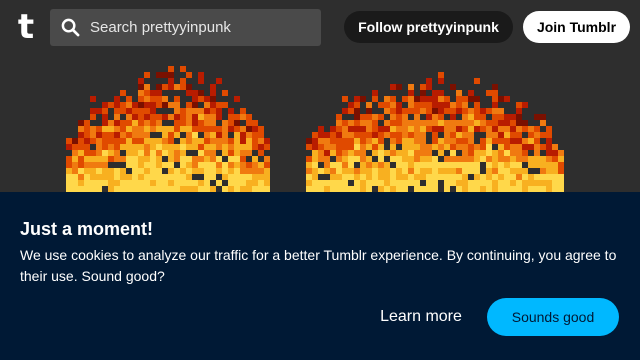 Image resolution: width=640 pixels, height=360 pixels. What do you see at coordinates (70, 27) in the screenshot?
I see `search-icon` at bounding box center [70, 27].